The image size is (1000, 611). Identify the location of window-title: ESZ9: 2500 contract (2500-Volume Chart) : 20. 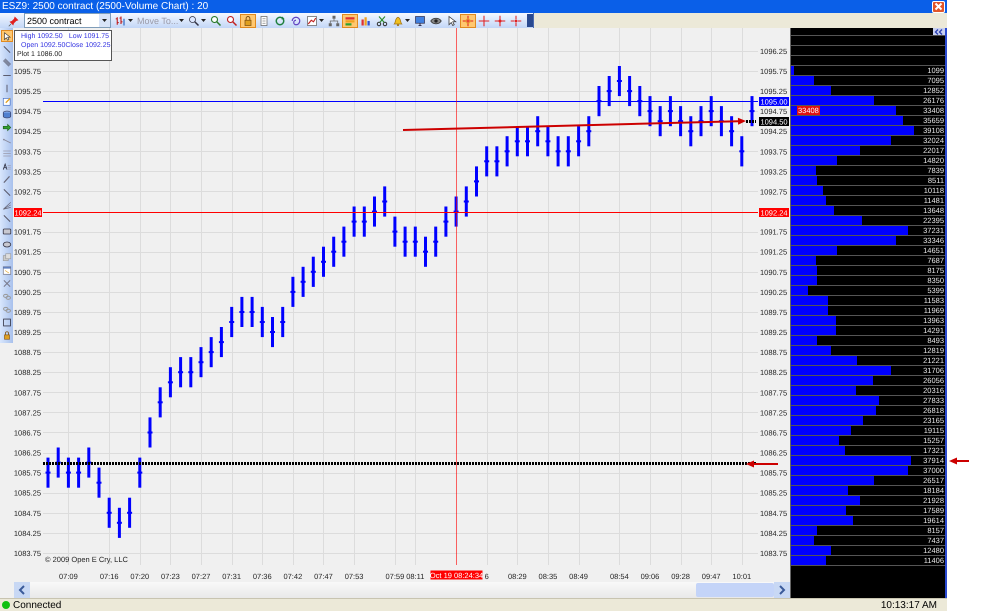
(106, 6).